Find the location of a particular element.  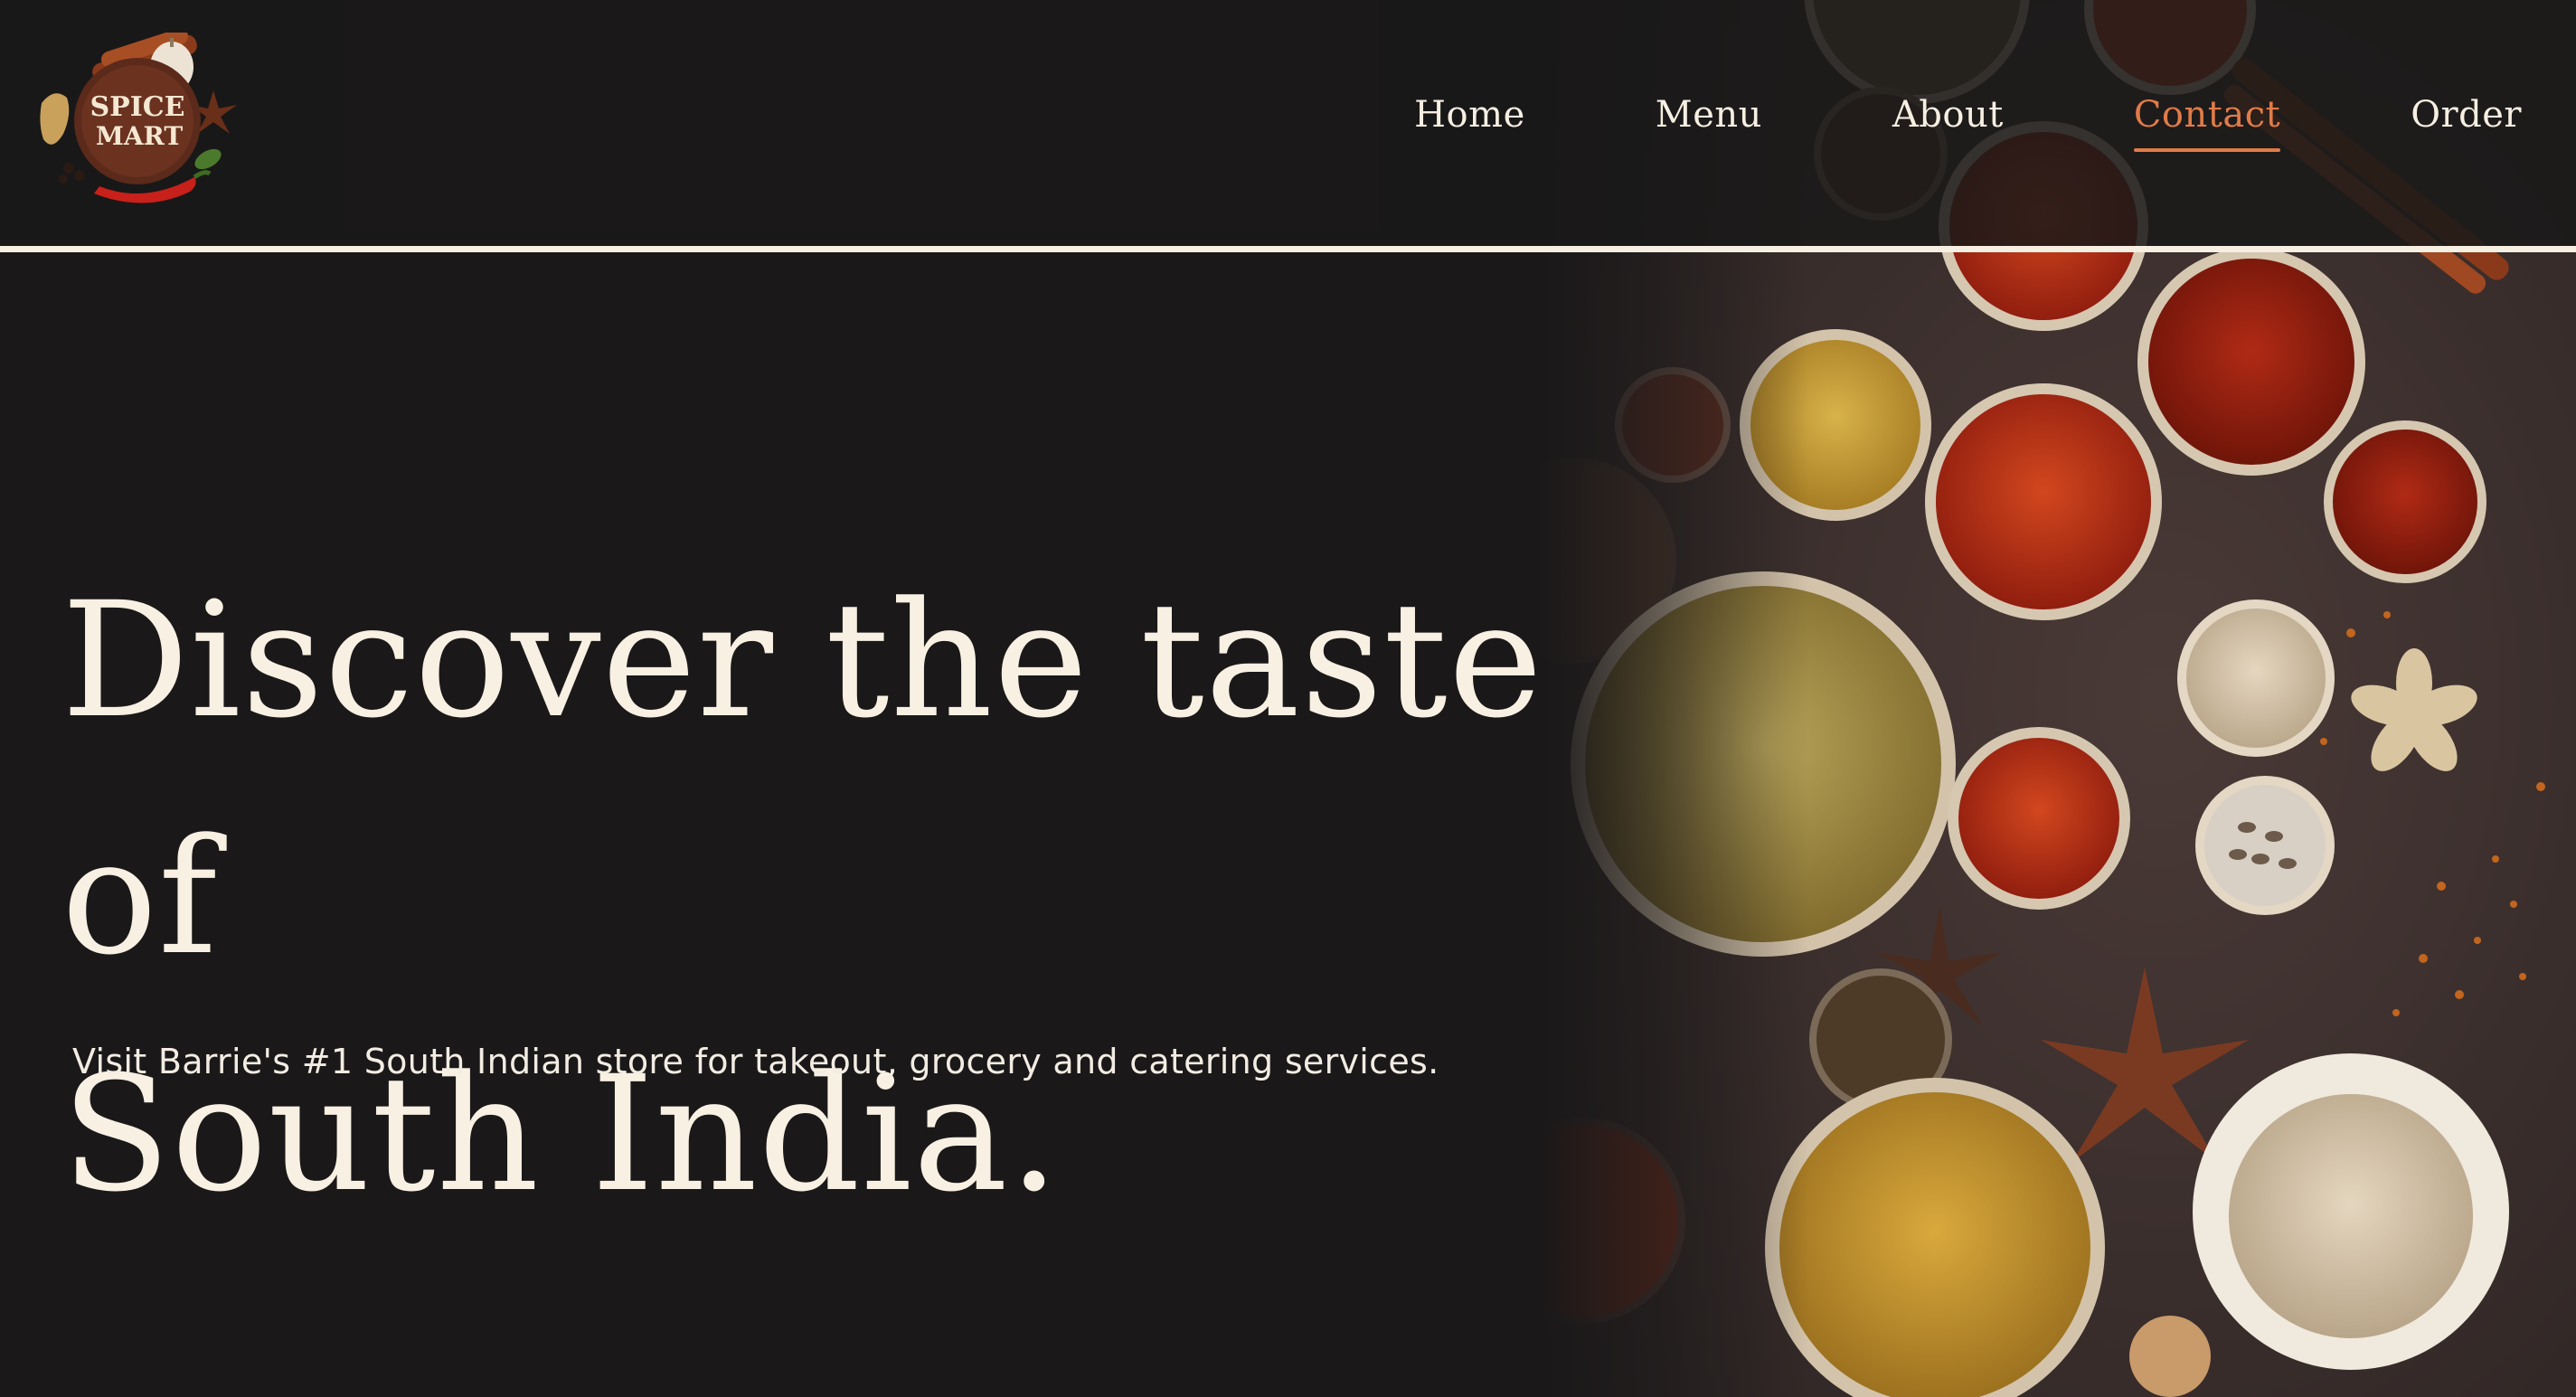

spice-mart-logo: SPICE MART is located at coordinates (140, 116).